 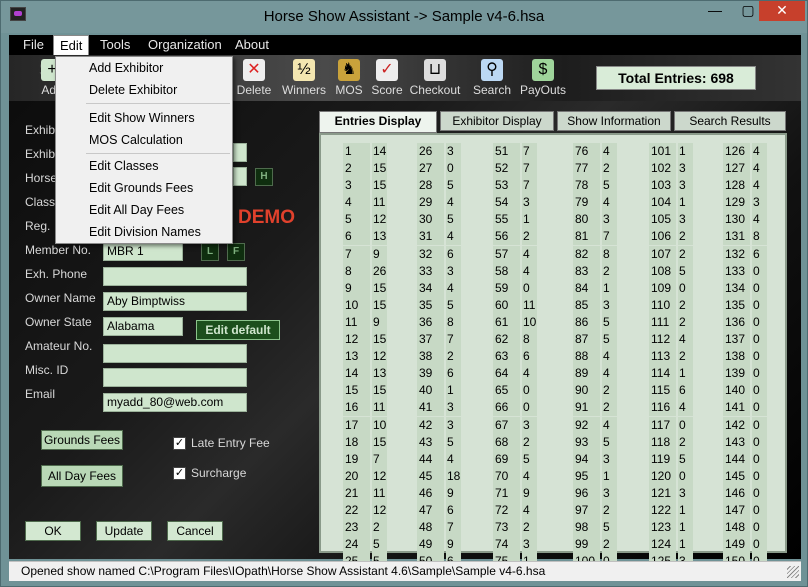 What do you see at coordinates (671, 391) in the screenshot?
I see `entry-row: 115 6` at bounding box center [671, 391].